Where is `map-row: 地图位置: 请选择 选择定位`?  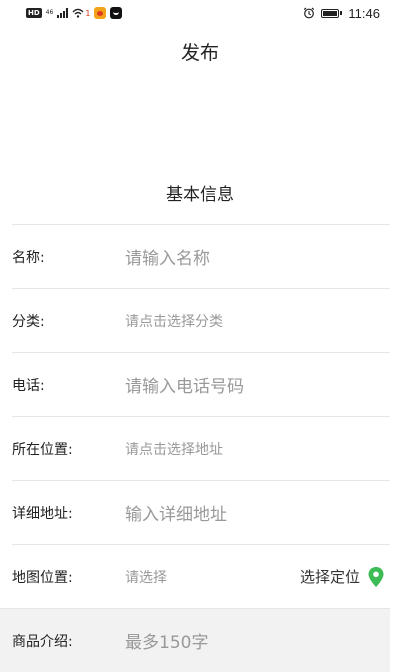
map-row: 地图位置: 请选择 选择定位 is located at coordinates (201, 576).